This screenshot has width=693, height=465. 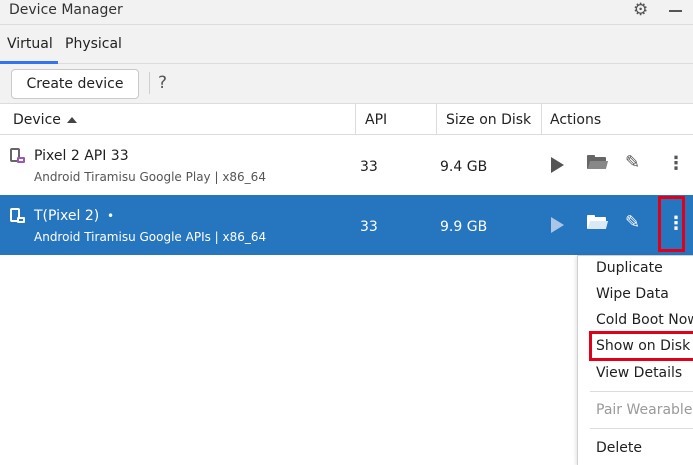 What do you see at coordinates (149, 83) in the screenshot?
I see `toolbar-separator` at bounding box center [149, 83].